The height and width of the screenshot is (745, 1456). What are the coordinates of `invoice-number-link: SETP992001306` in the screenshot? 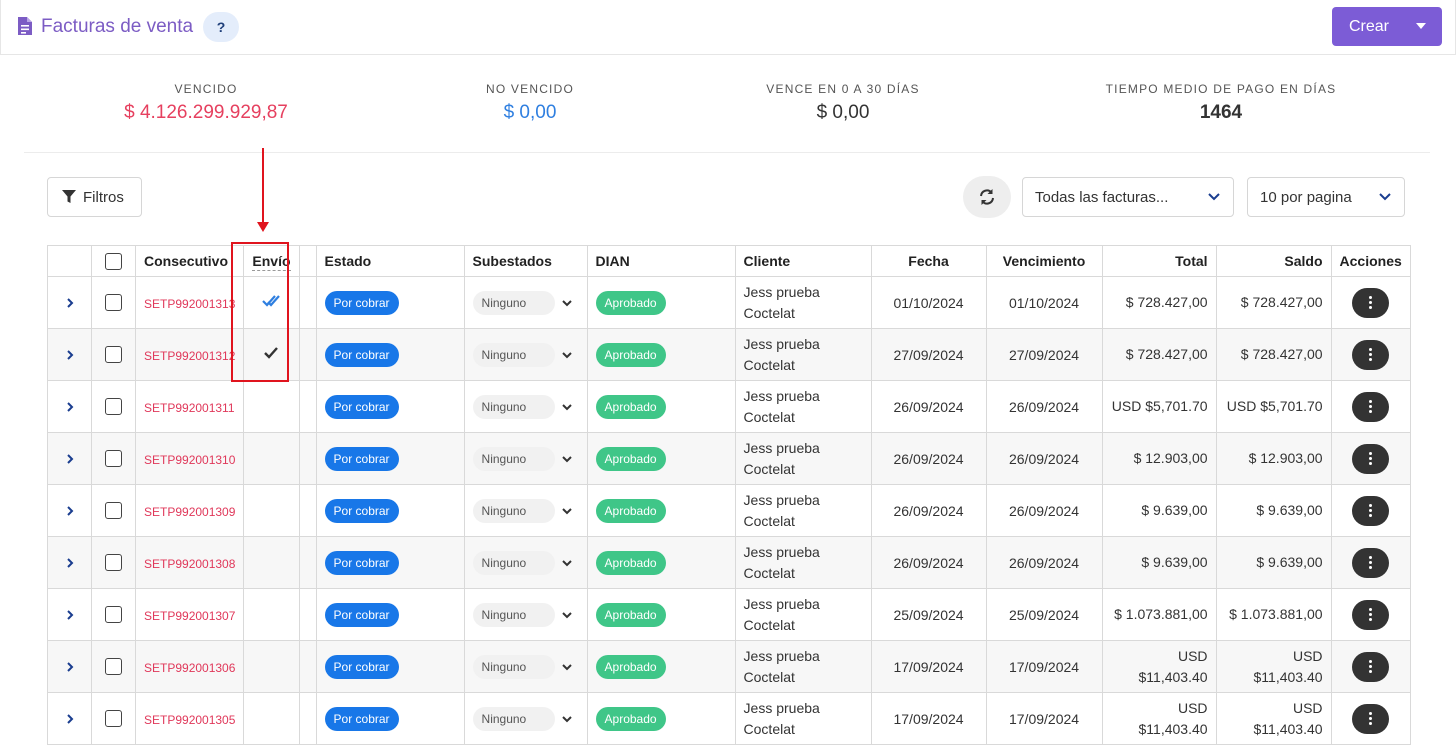 It's located at (189, 668).